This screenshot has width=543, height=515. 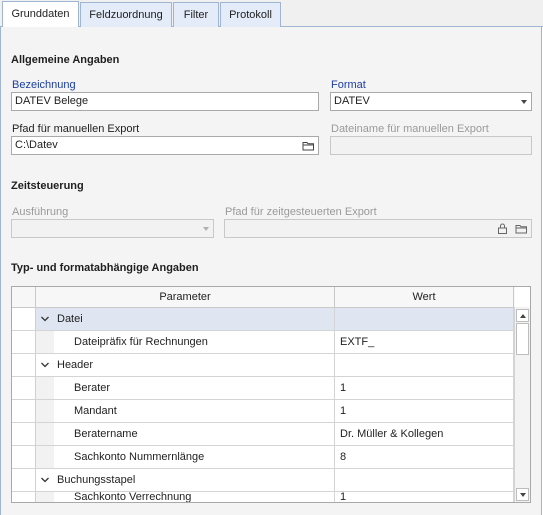 I want to click on group-row-header: Header, so click(x=263, y=365).